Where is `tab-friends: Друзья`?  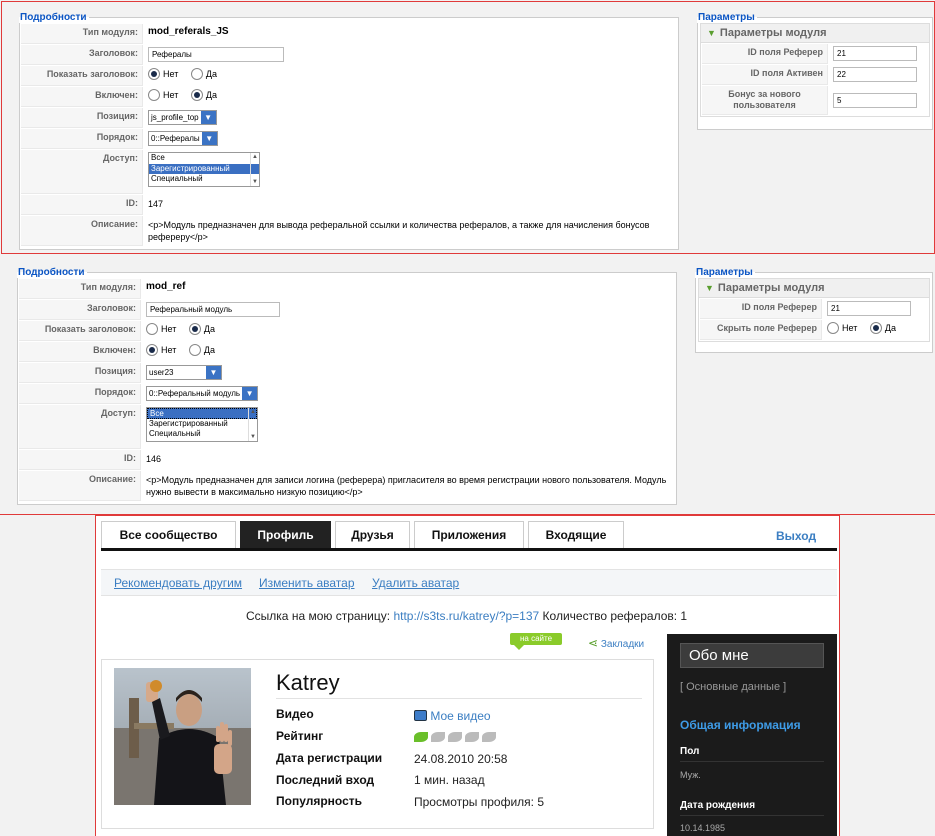 tab-friends: Друзья is located at coordinates (372, 534).